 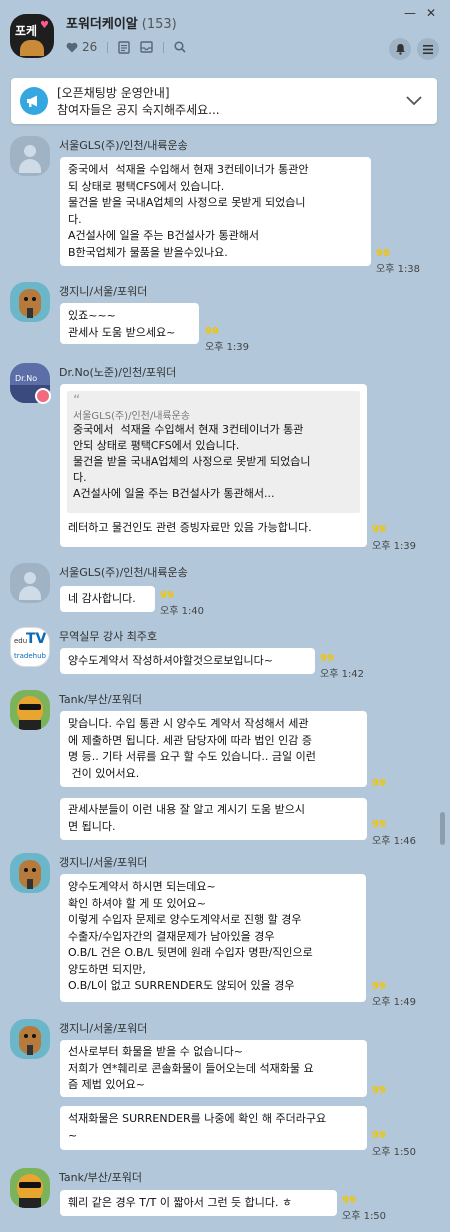 I want to click on scrollbar-thumb, so click(x=442, y=828).